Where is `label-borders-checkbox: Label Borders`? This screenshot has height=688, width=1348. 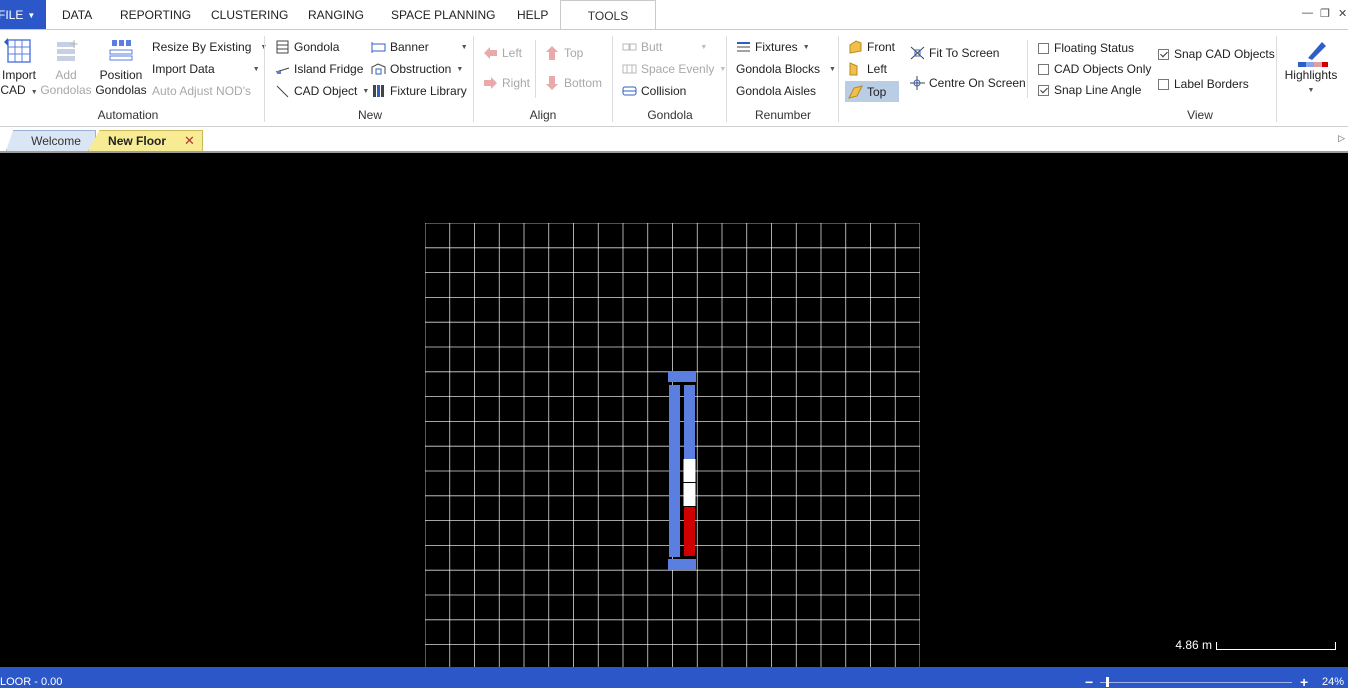 label-borders-checkbox: Label Borders is located at coordinates (1203, 84).